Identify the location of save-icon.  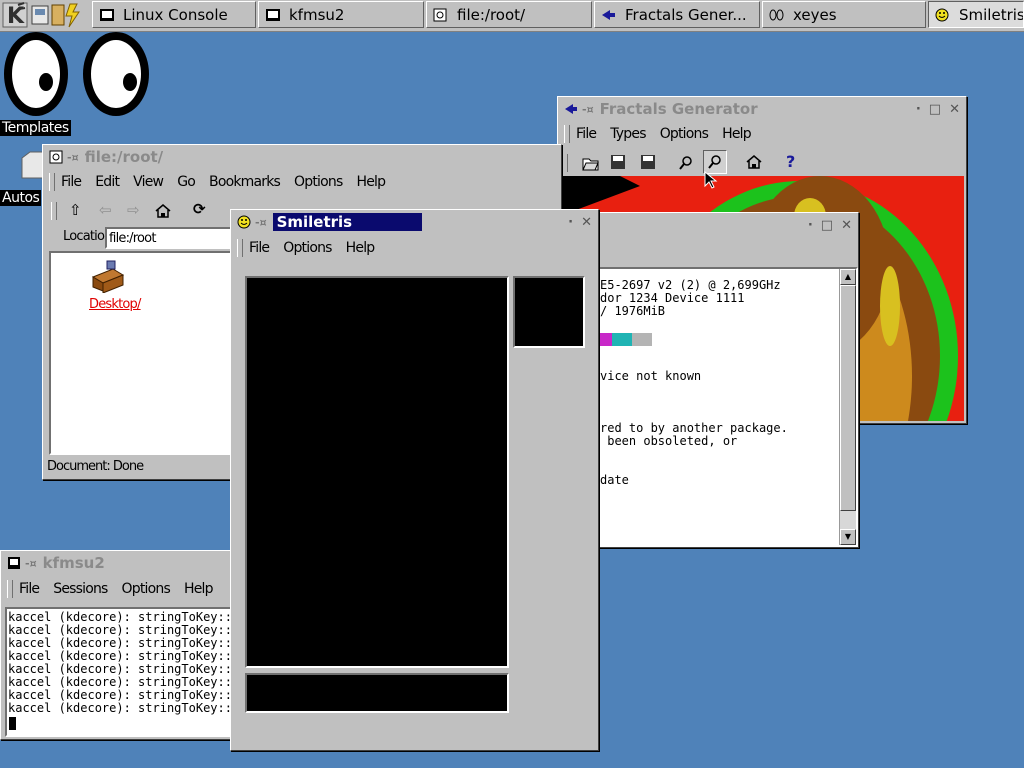
(618, 162).